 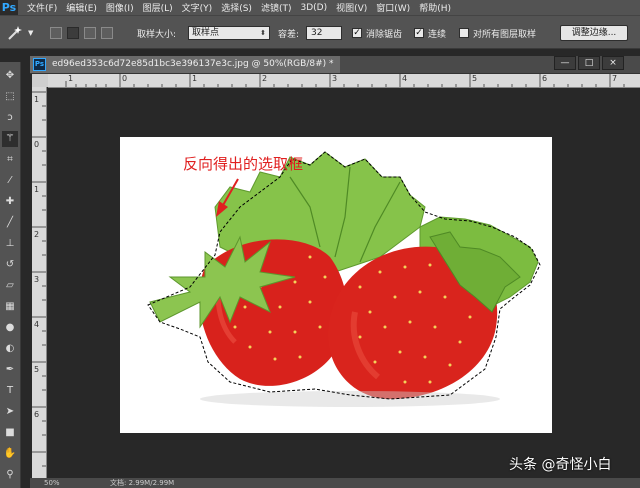 I want to click on menu-image: 图像(I), so click(x=120, y=7).